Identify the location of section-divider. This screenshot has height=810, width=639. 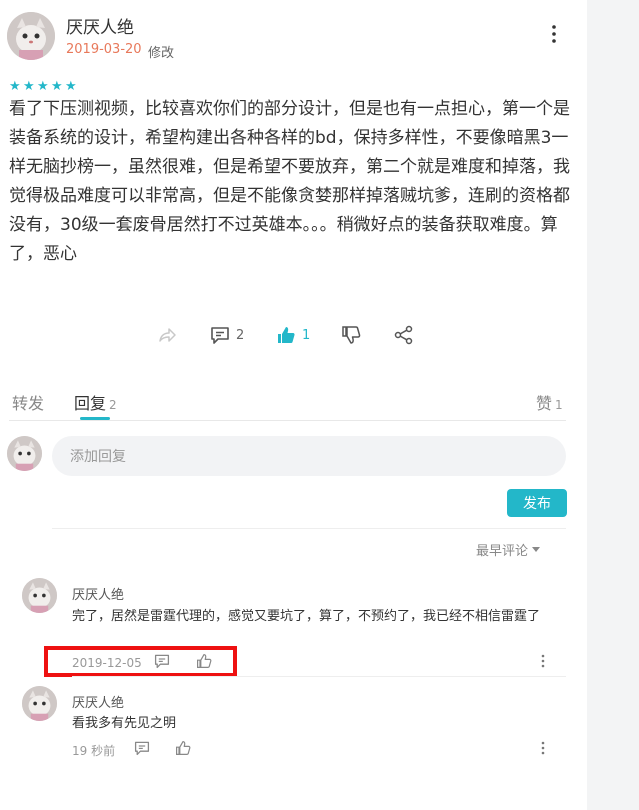
(309, 528).